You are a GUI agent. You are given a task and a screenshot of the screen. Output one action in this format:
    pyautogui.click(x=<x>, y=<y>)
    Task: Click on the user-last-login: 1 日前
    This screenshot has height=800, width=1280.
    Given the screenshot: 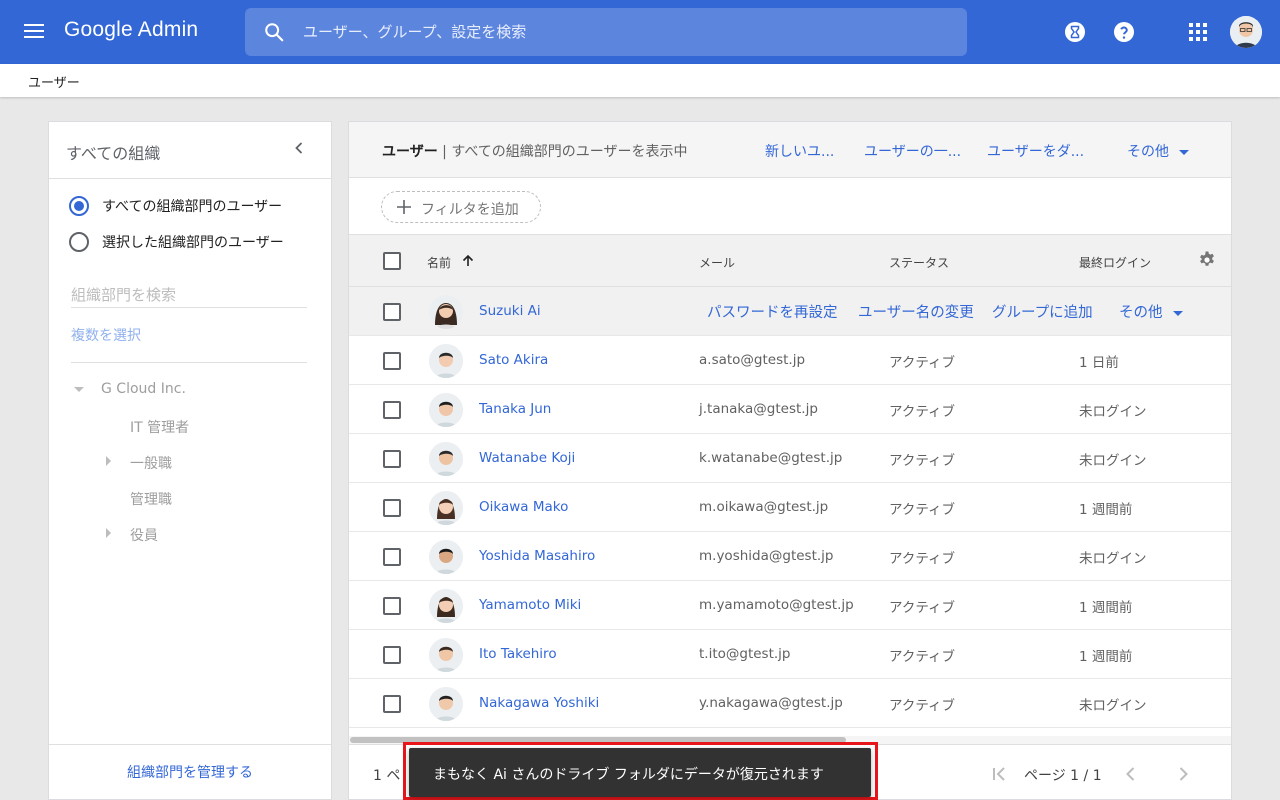 What is the action you would take?
    pyautogui.click(x=1099, y=363)
    